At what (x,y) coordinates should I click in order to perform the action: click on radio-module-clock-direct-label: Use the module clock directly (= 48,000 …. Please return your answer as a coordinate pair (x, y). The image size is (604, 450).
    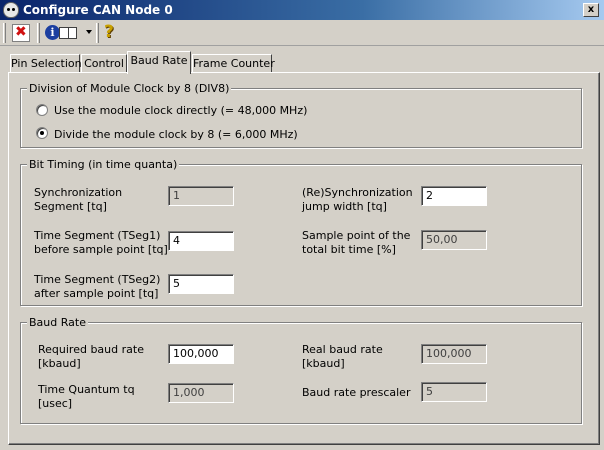
    Looking at the image, I should click on (180, 110).